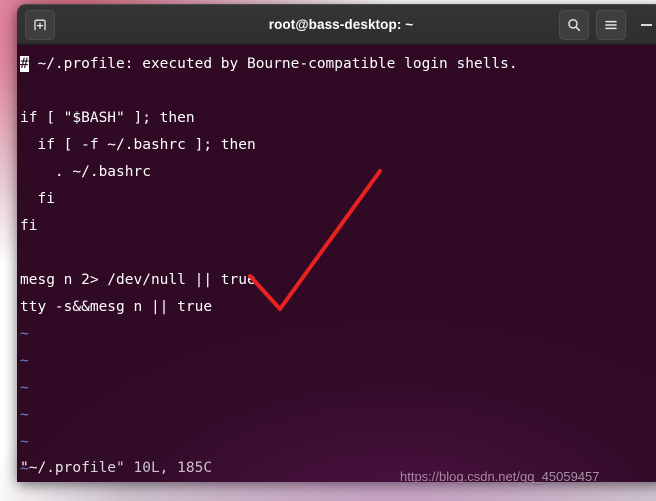 Image resolution: width=656 pixels, height=501 pixels. What do you see at coordinates (138, 145) in the screenshot?
I see `vim-line: if [ -f ~/.bashrc ]; then` at bounding box center [138, 145].